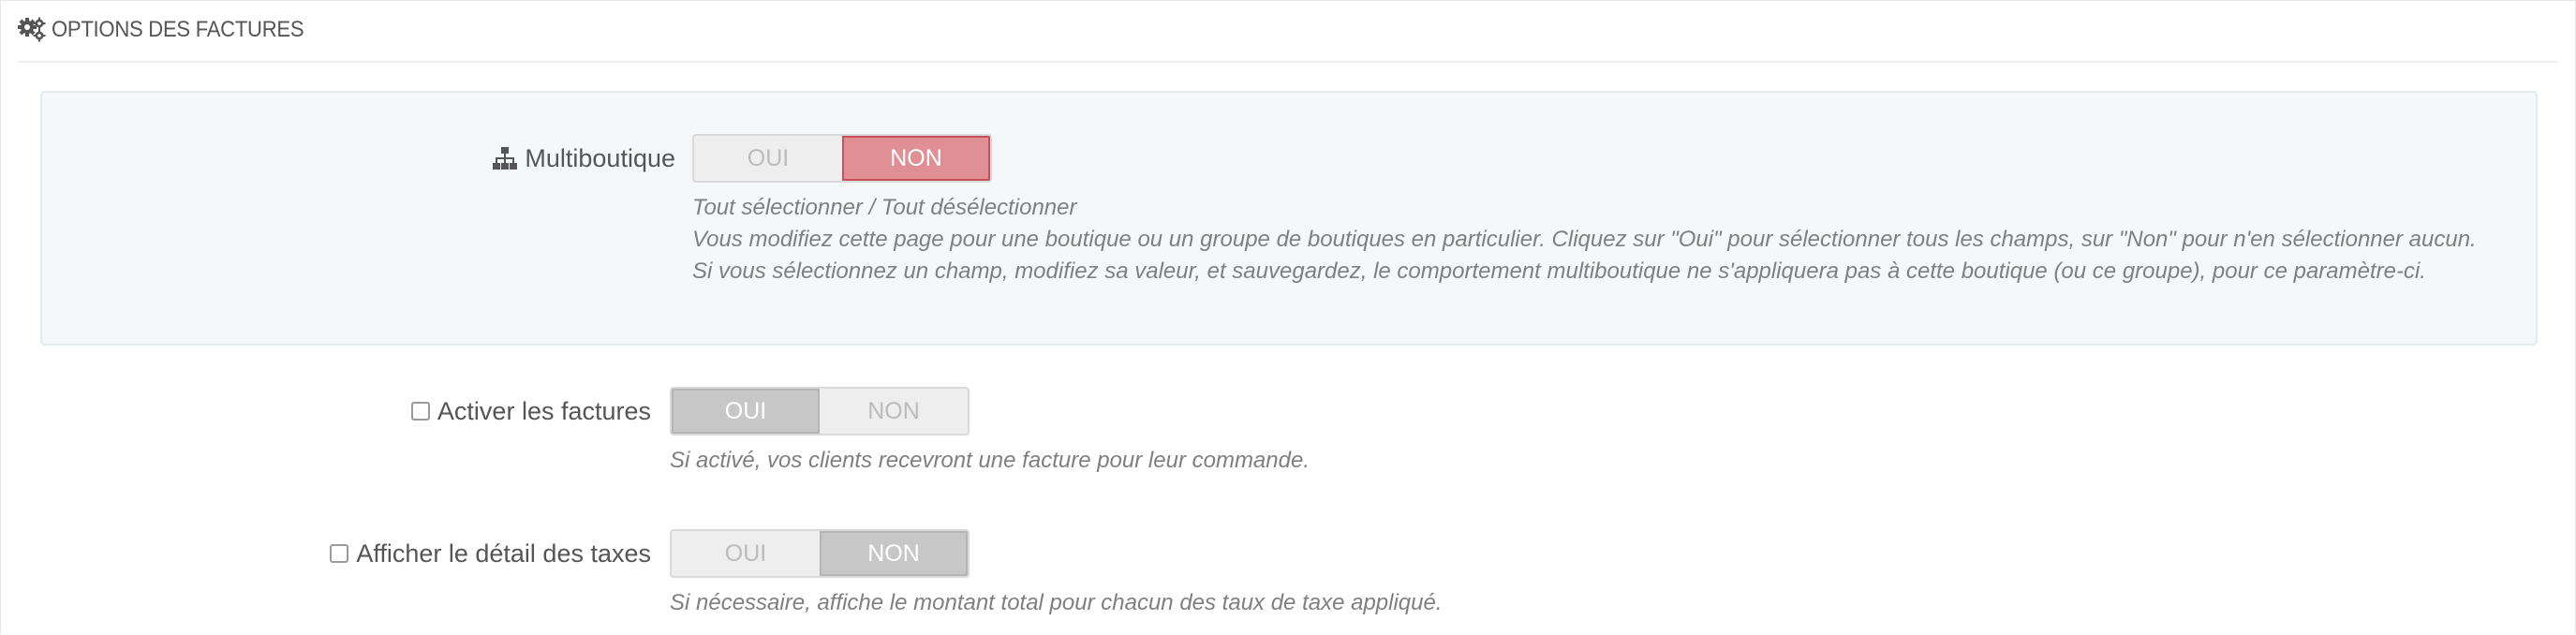 This screenshot has width=2576, height=635. I want to click on sitemap-icon, so click(505, 158).